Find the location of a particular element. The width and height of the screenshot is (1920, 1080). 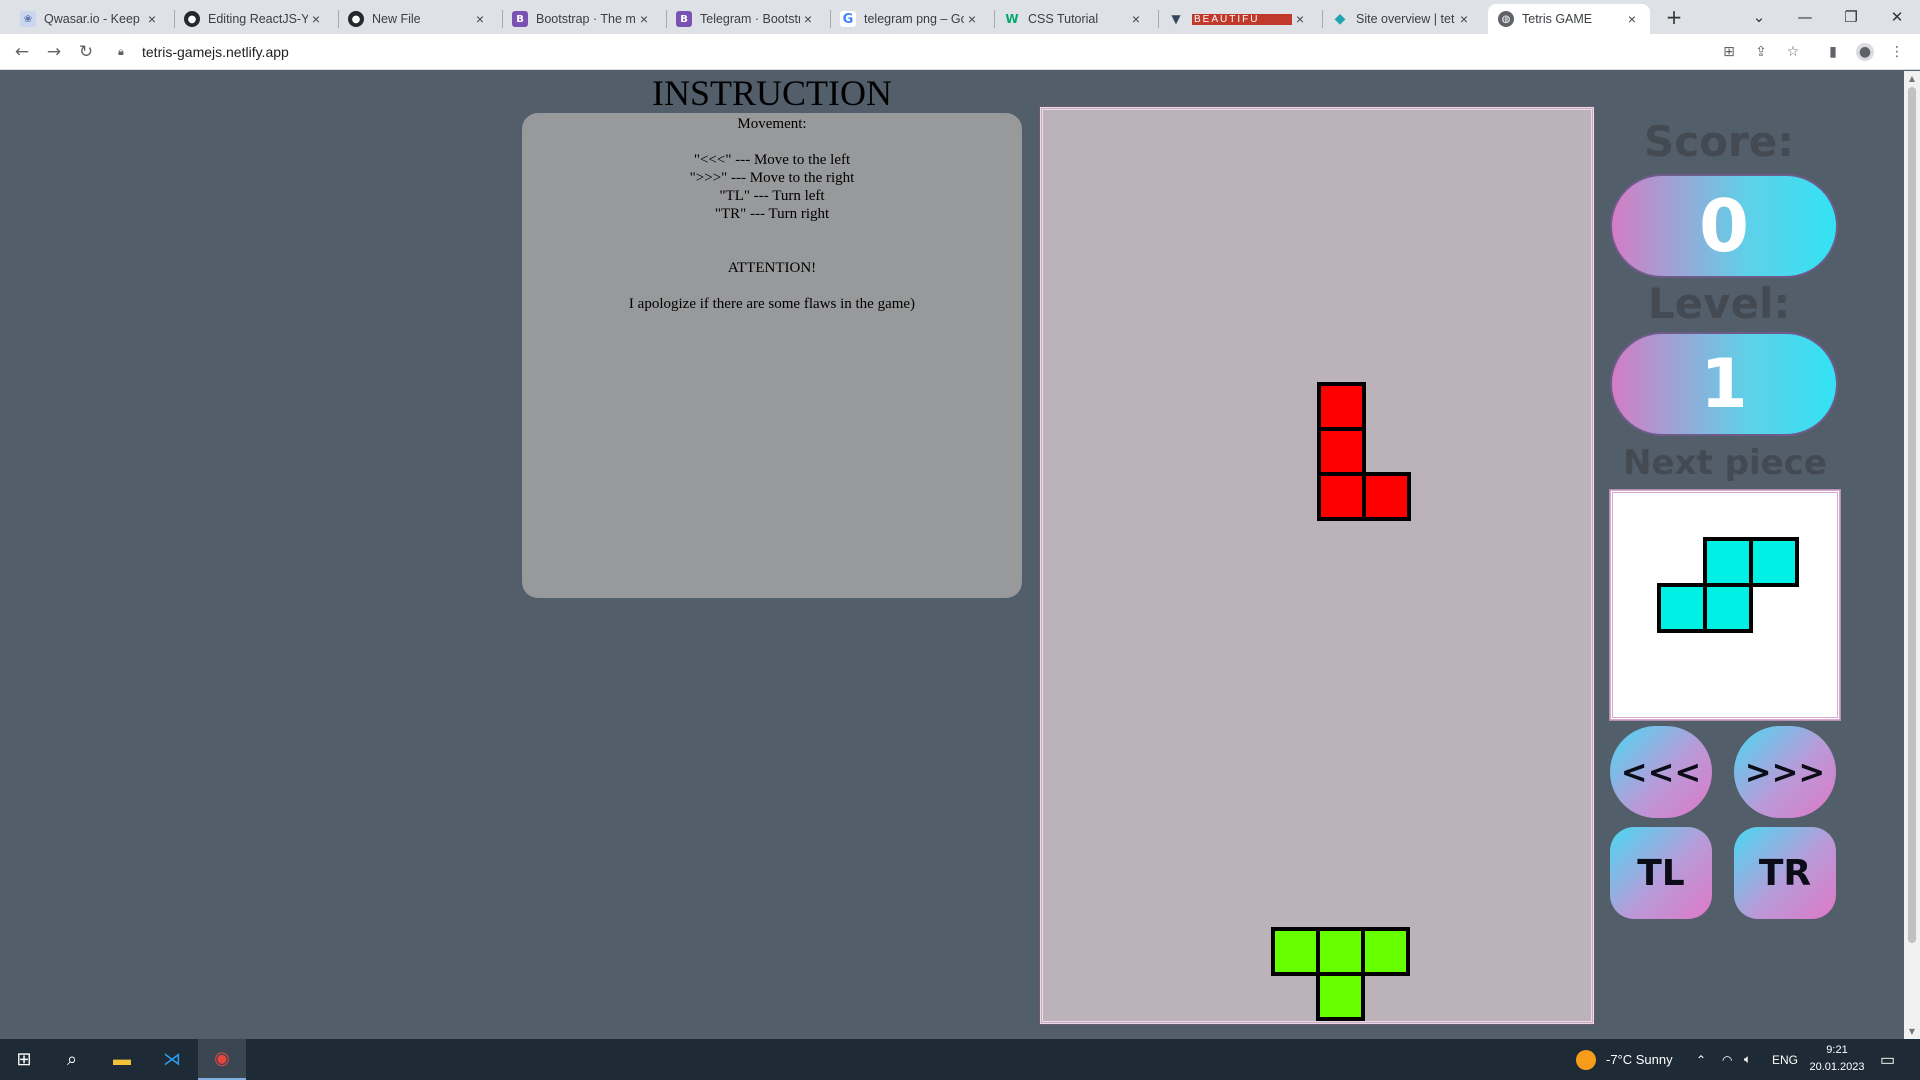

instruction-line: ">>>" --- Move to the right is located at coordinates (772, 178).